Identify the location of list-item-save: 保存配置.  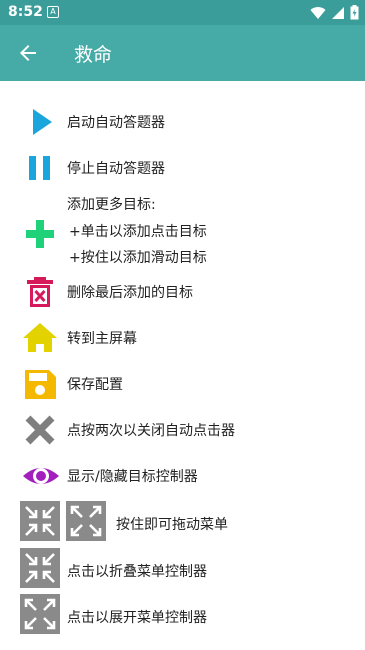
(182, 383).